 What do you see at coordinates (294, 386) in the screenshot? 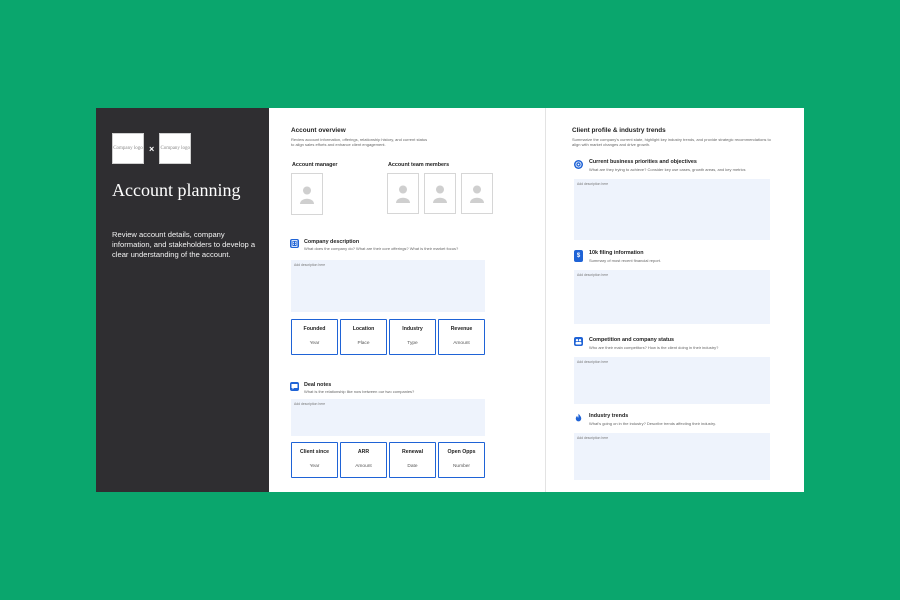
I see `chat-icon` at bounding box center [294, 386].